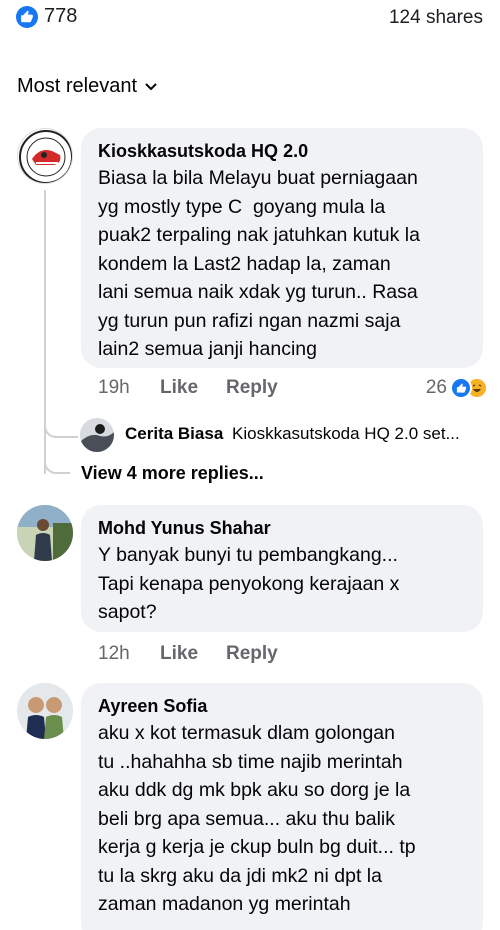 The height and width of the screenshot is (930, 500). What do you see at coordinates (293, 388) in the screenshot?
I see `comment-actions: 19h Like Reply 26` at bounding box center [293, 388].